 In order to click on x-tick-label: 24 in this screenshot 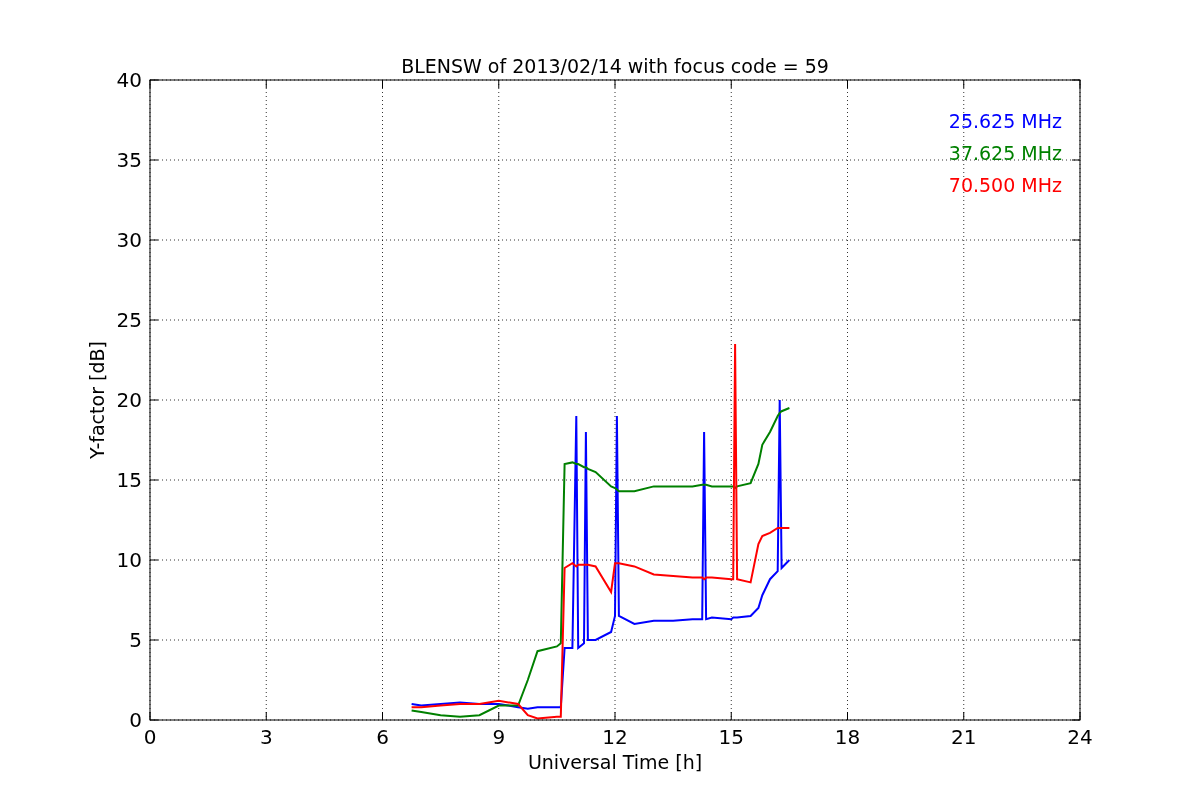, I will do `click(1080, 737)`.